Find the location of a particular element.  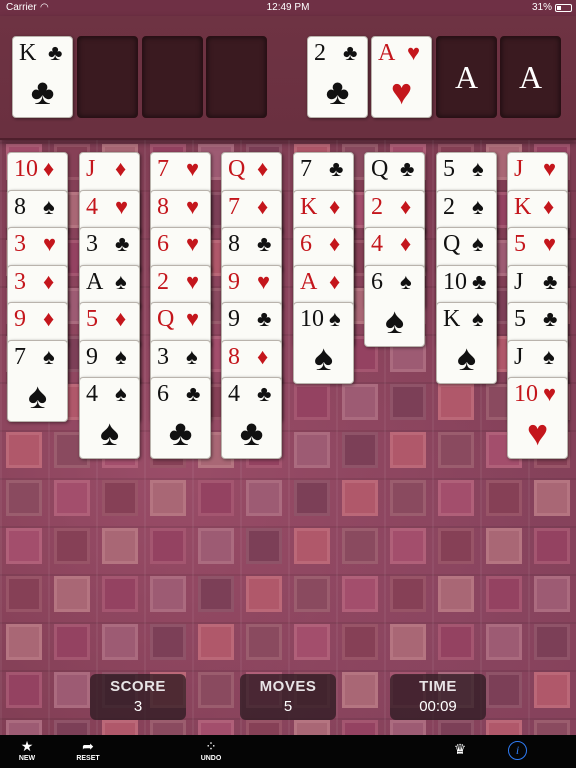

foundation-3: A is located at coordinates (466, 77).